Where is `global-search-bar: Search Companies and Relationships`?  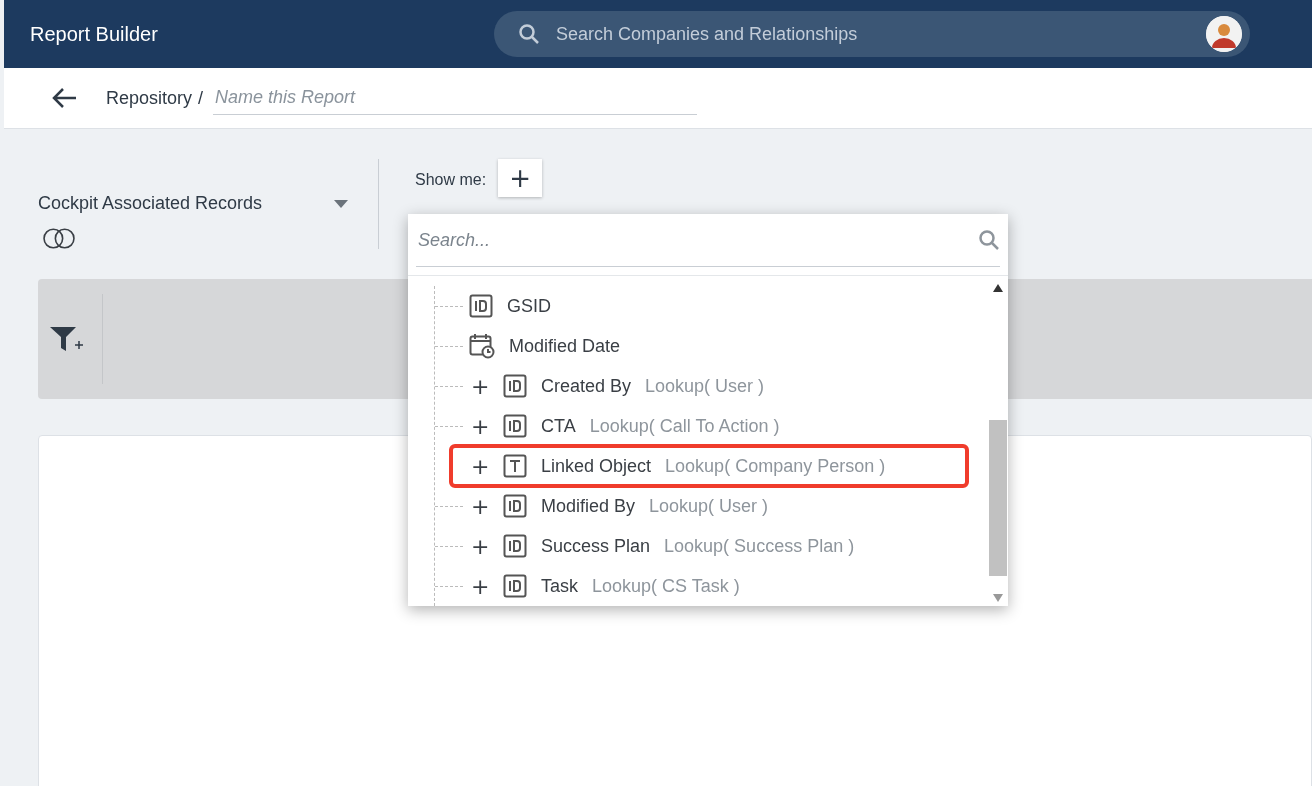
global-search-bar: Search Companies and Relationships is located at coordinates (872, 34).